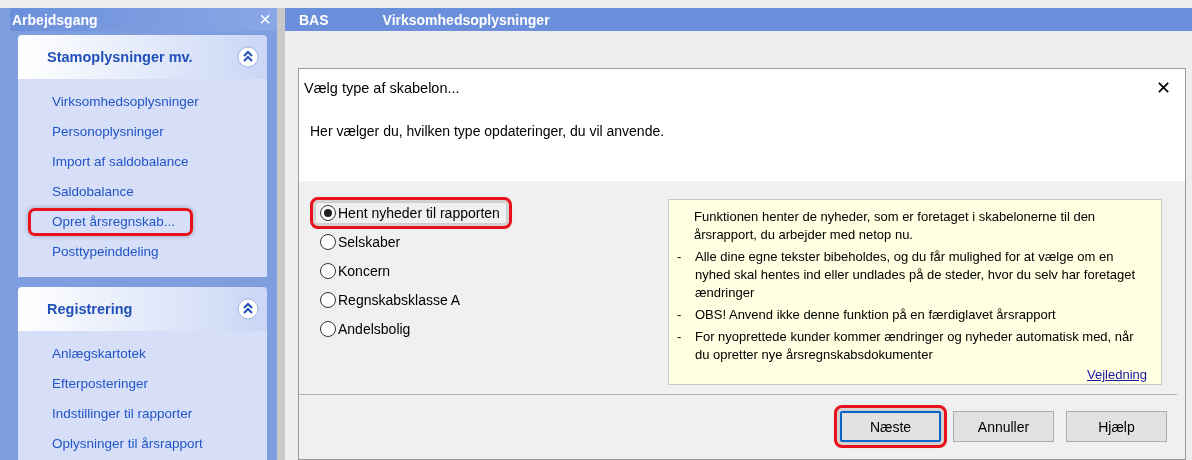 The width and height of the screenshot is (1192, 460). What do you see at coordinates (1003, 426) in the screenshot?
I see `dialog-button: Annuller` at bounding box center [1003, 426].